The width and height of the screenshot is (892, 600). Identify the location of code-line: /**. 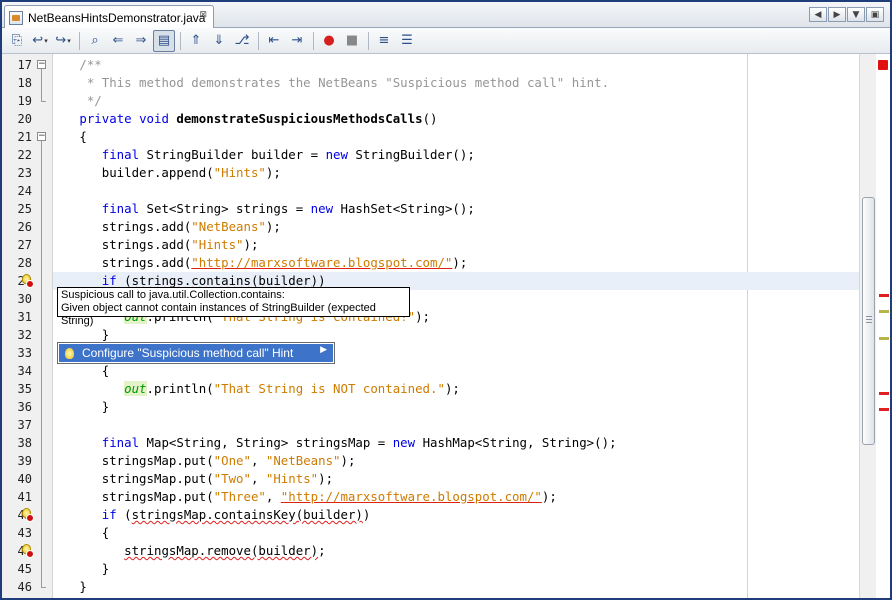
(456, 65).